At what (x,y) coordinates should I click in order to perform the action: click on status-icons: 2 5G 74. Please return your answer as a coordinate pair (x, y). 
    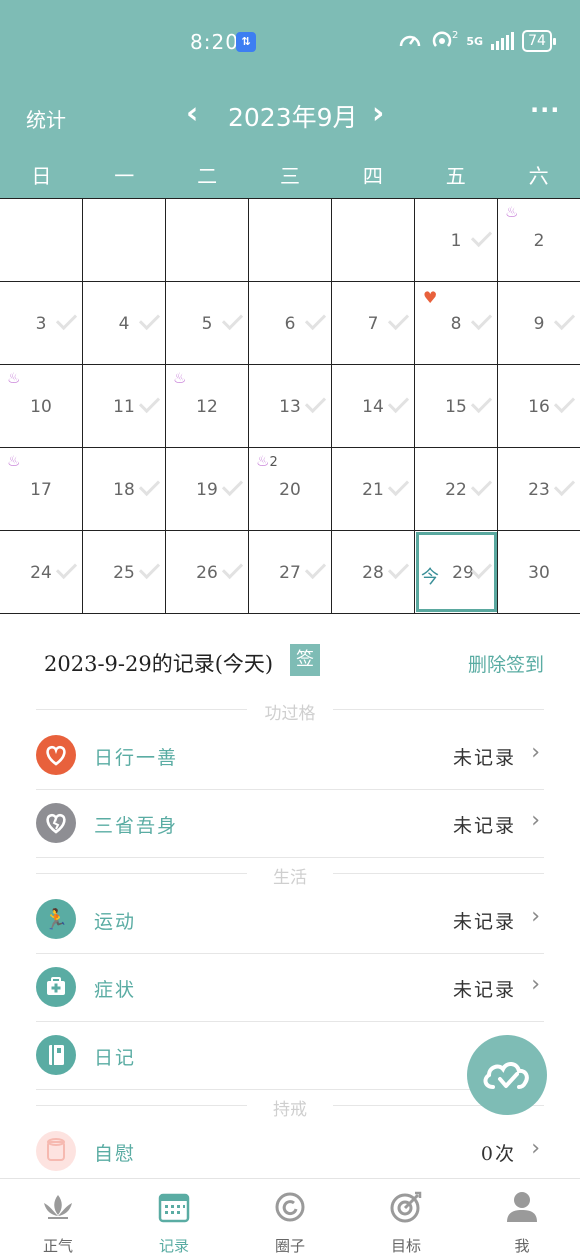
    Looking at the image, I should click on (477, 41).